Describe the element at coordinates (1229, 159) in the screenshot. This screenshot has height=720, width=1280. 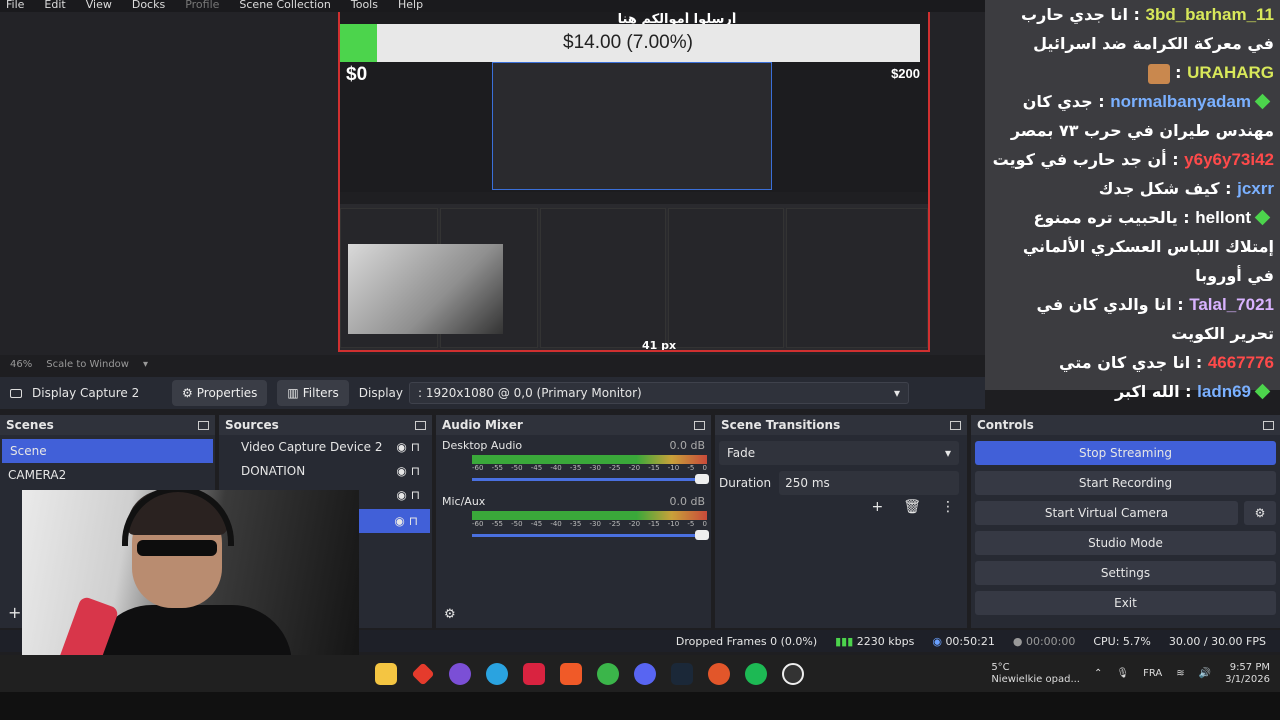
I see `chat-username: y6y6y73i42` at that location.